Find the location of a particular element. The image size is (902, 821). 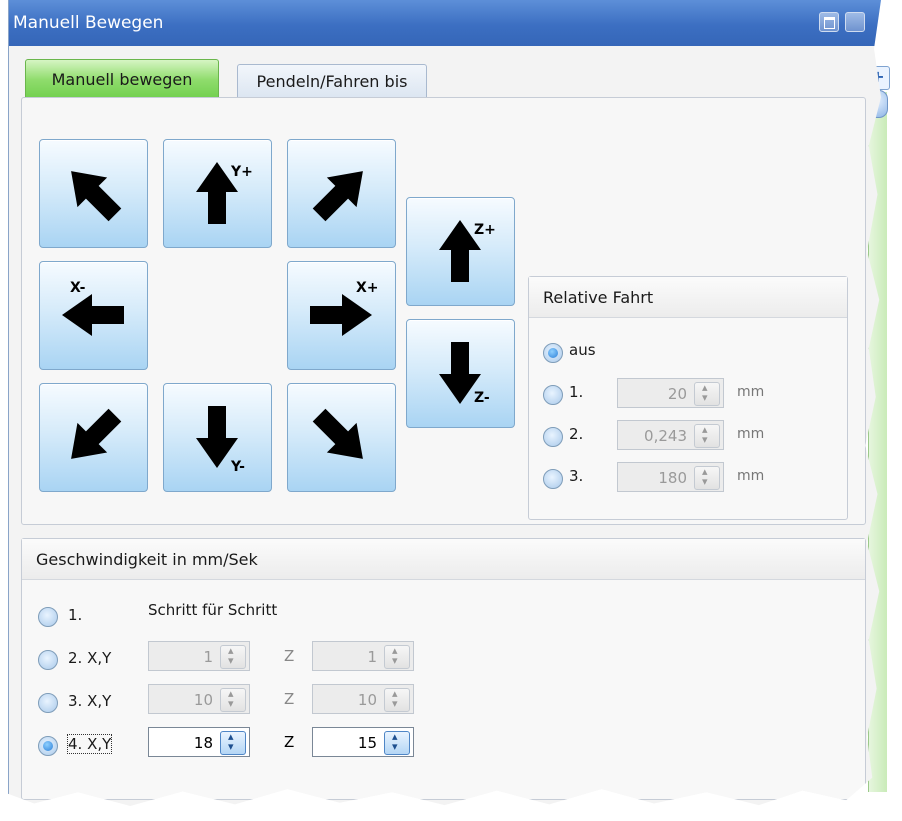

relative-2-label: 2. is located at coordinates (576, 434).